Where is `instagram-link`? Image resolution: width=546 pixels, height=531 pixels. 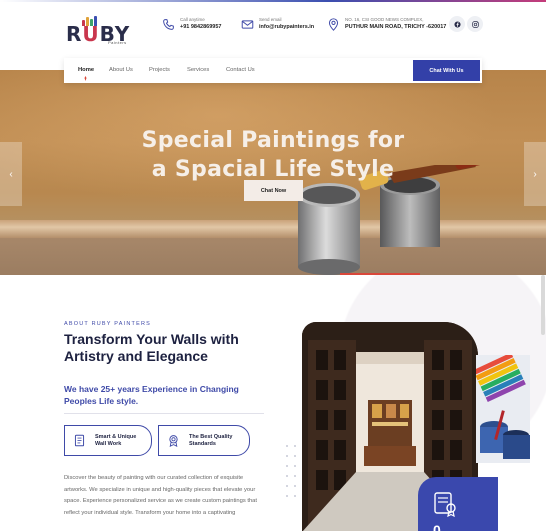
instagram-link is located at coordinates (475, 24).